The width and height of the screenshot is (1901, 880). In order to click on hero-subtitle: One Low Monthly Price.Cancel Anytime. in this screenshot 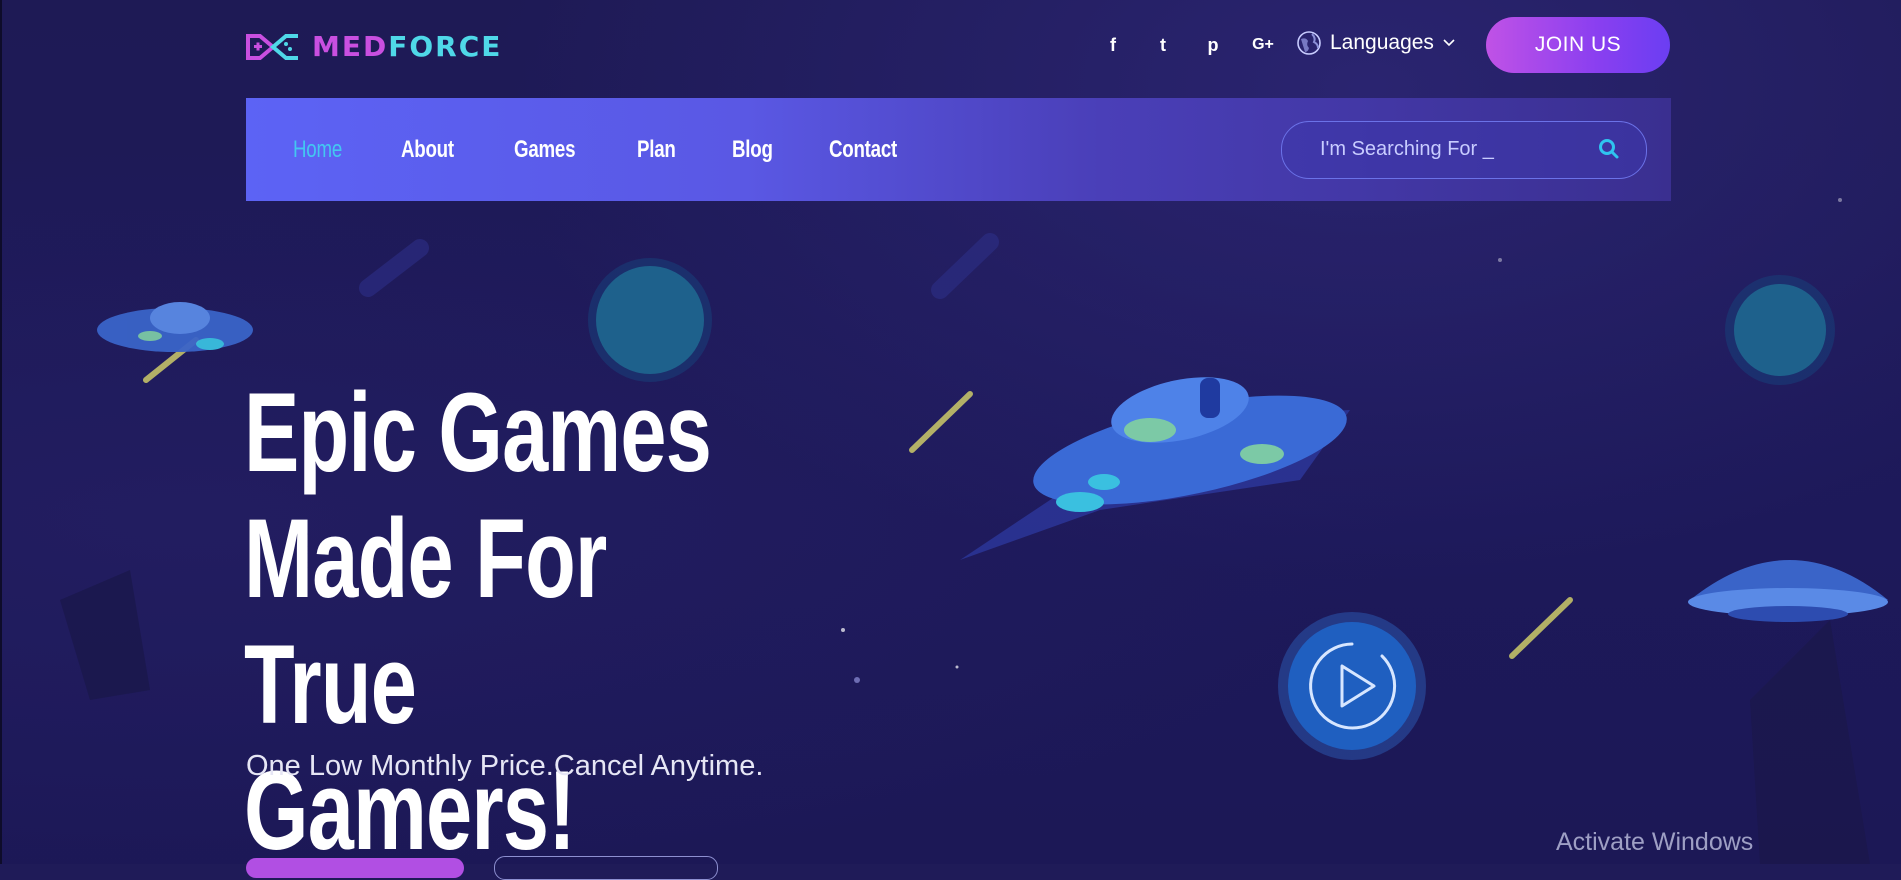, I will do `click(505, 766)`.